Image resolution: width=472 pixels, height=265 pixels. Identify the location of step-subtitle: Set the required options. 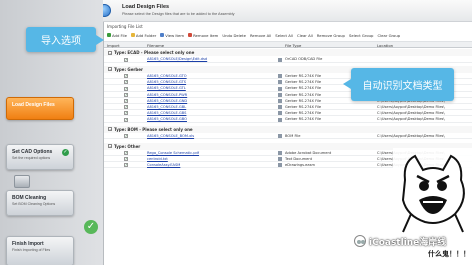
(31, 158).